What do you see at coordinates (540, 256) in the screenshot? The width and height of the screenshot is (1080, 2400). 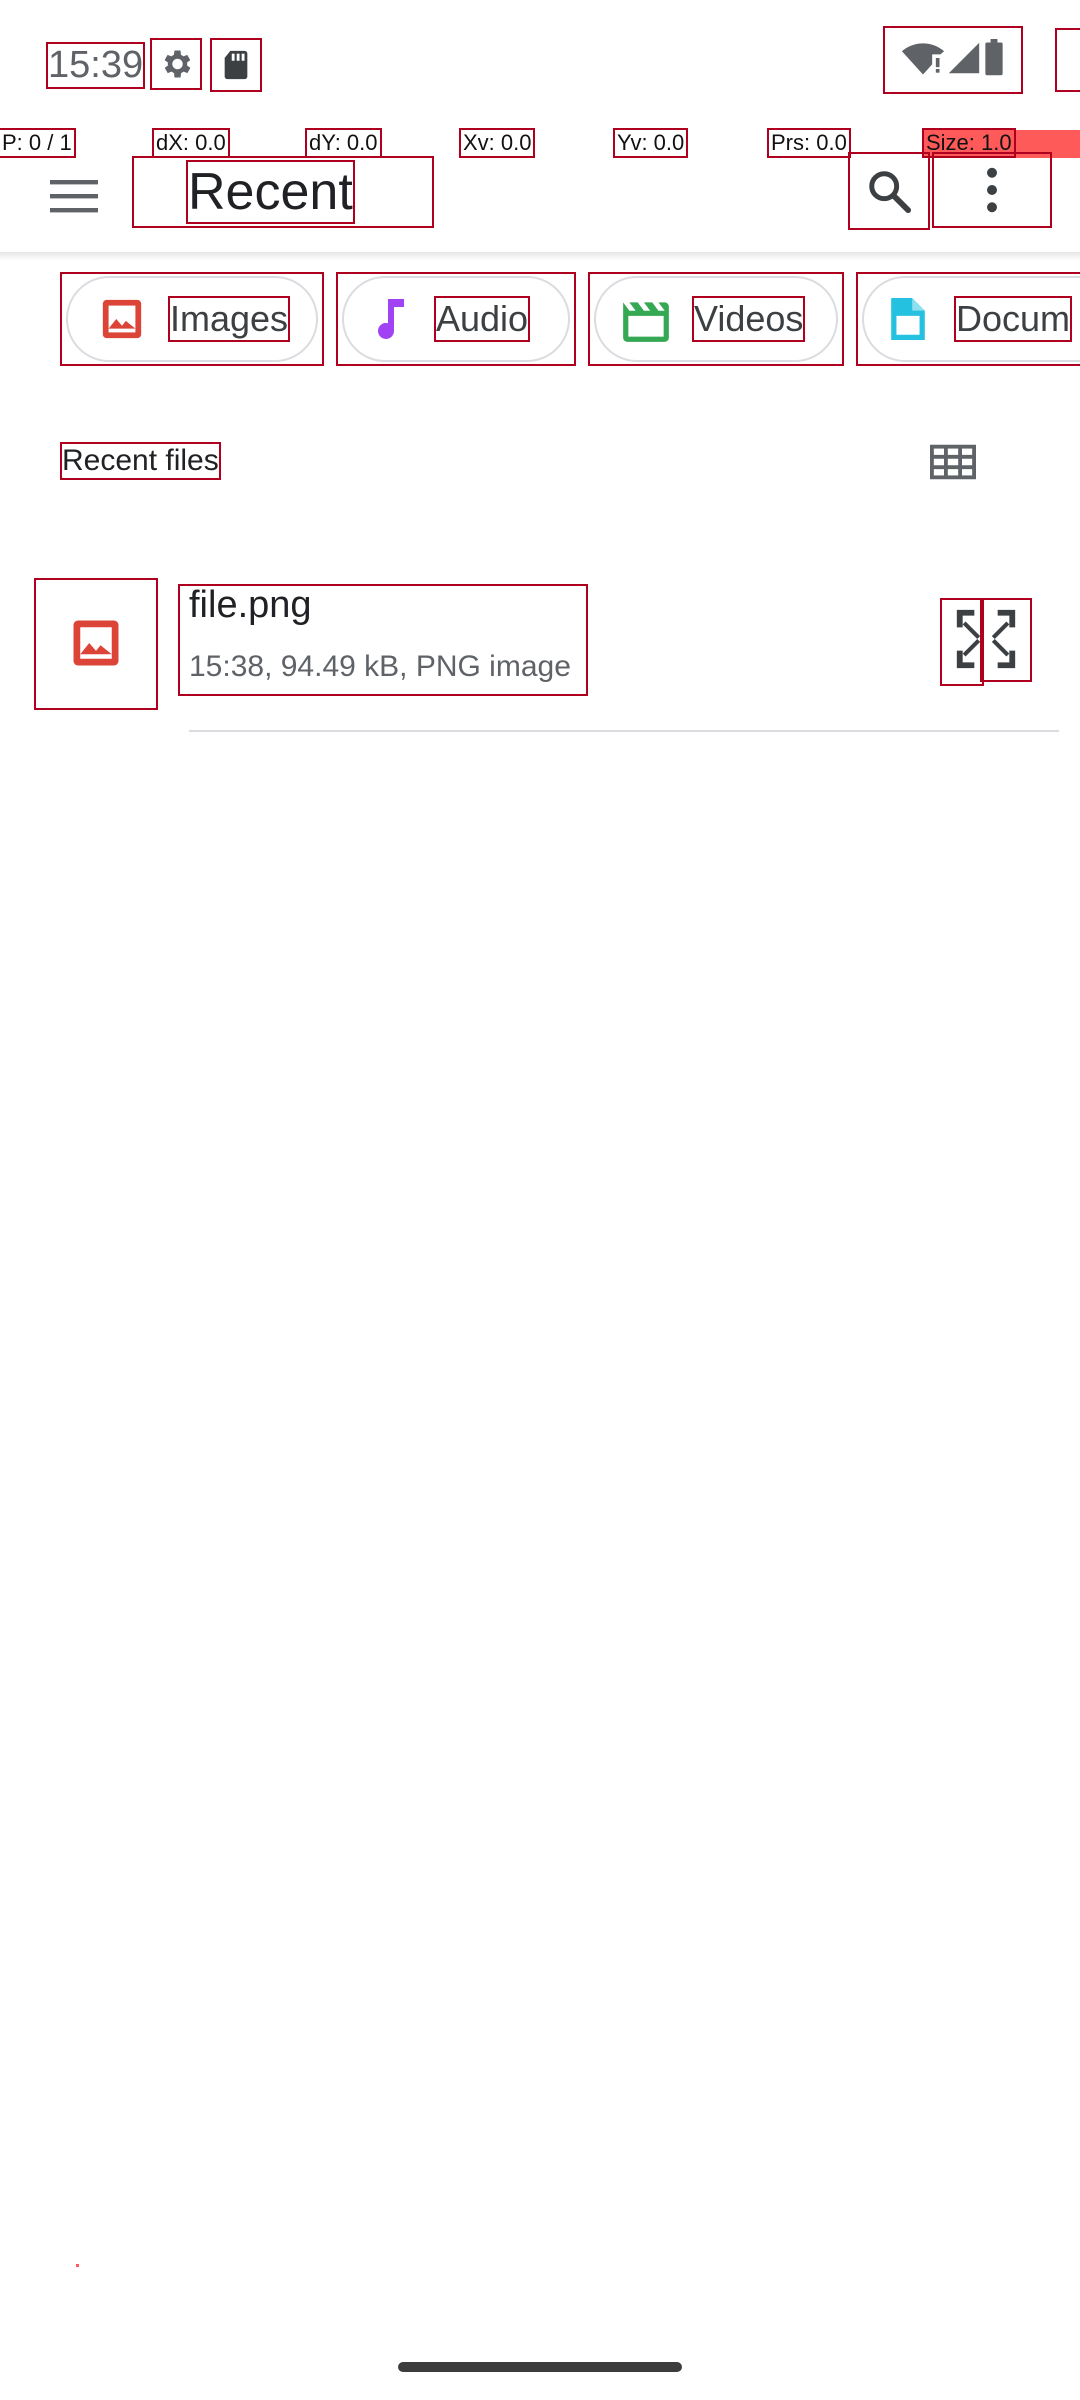 I see `app-bar-shadow` at bounding box center [540, 256].